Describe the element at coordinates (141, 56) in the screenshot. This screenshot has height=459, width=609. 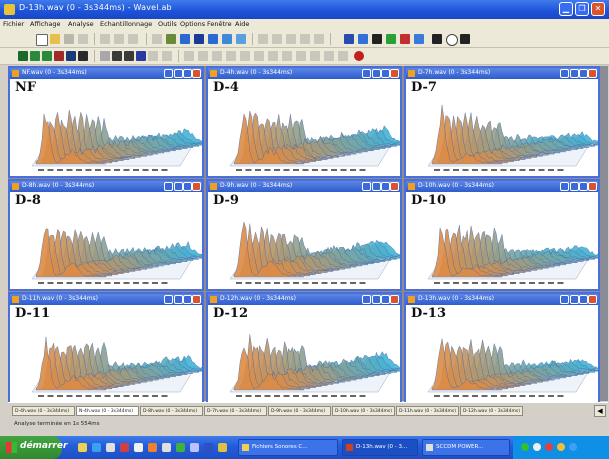
I see `pause-icon` at that location.